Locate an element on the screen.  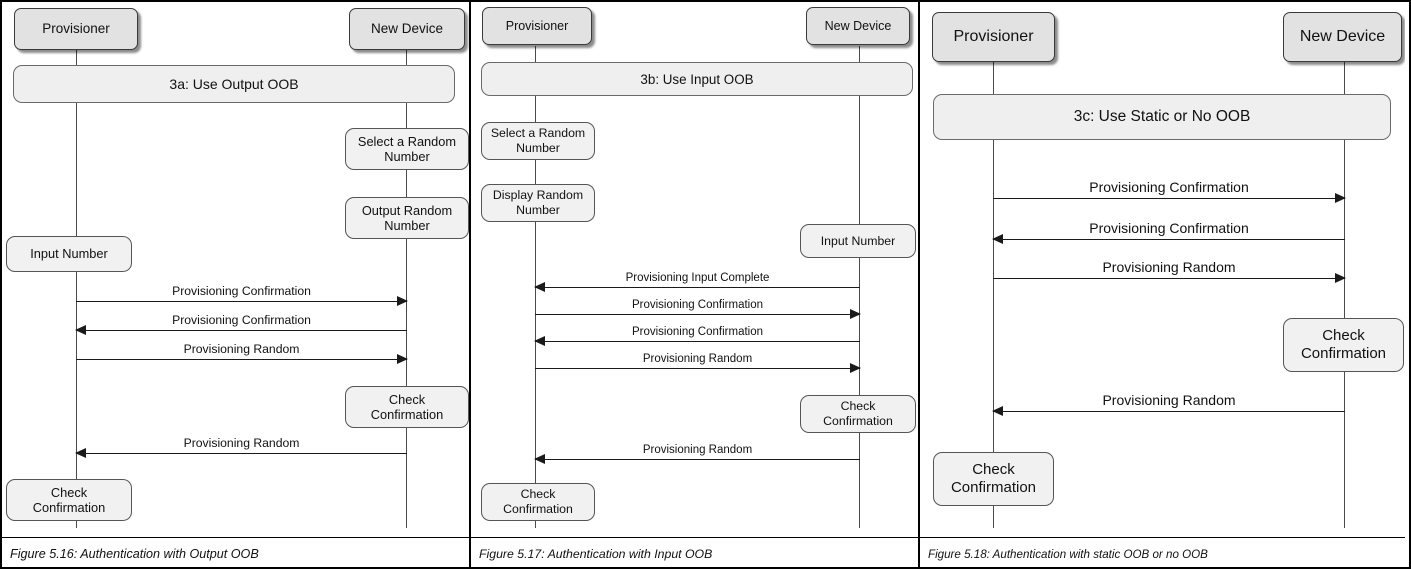
frame-band-3b: 3b: Use Input OOB is located at coordinates (697, 79).